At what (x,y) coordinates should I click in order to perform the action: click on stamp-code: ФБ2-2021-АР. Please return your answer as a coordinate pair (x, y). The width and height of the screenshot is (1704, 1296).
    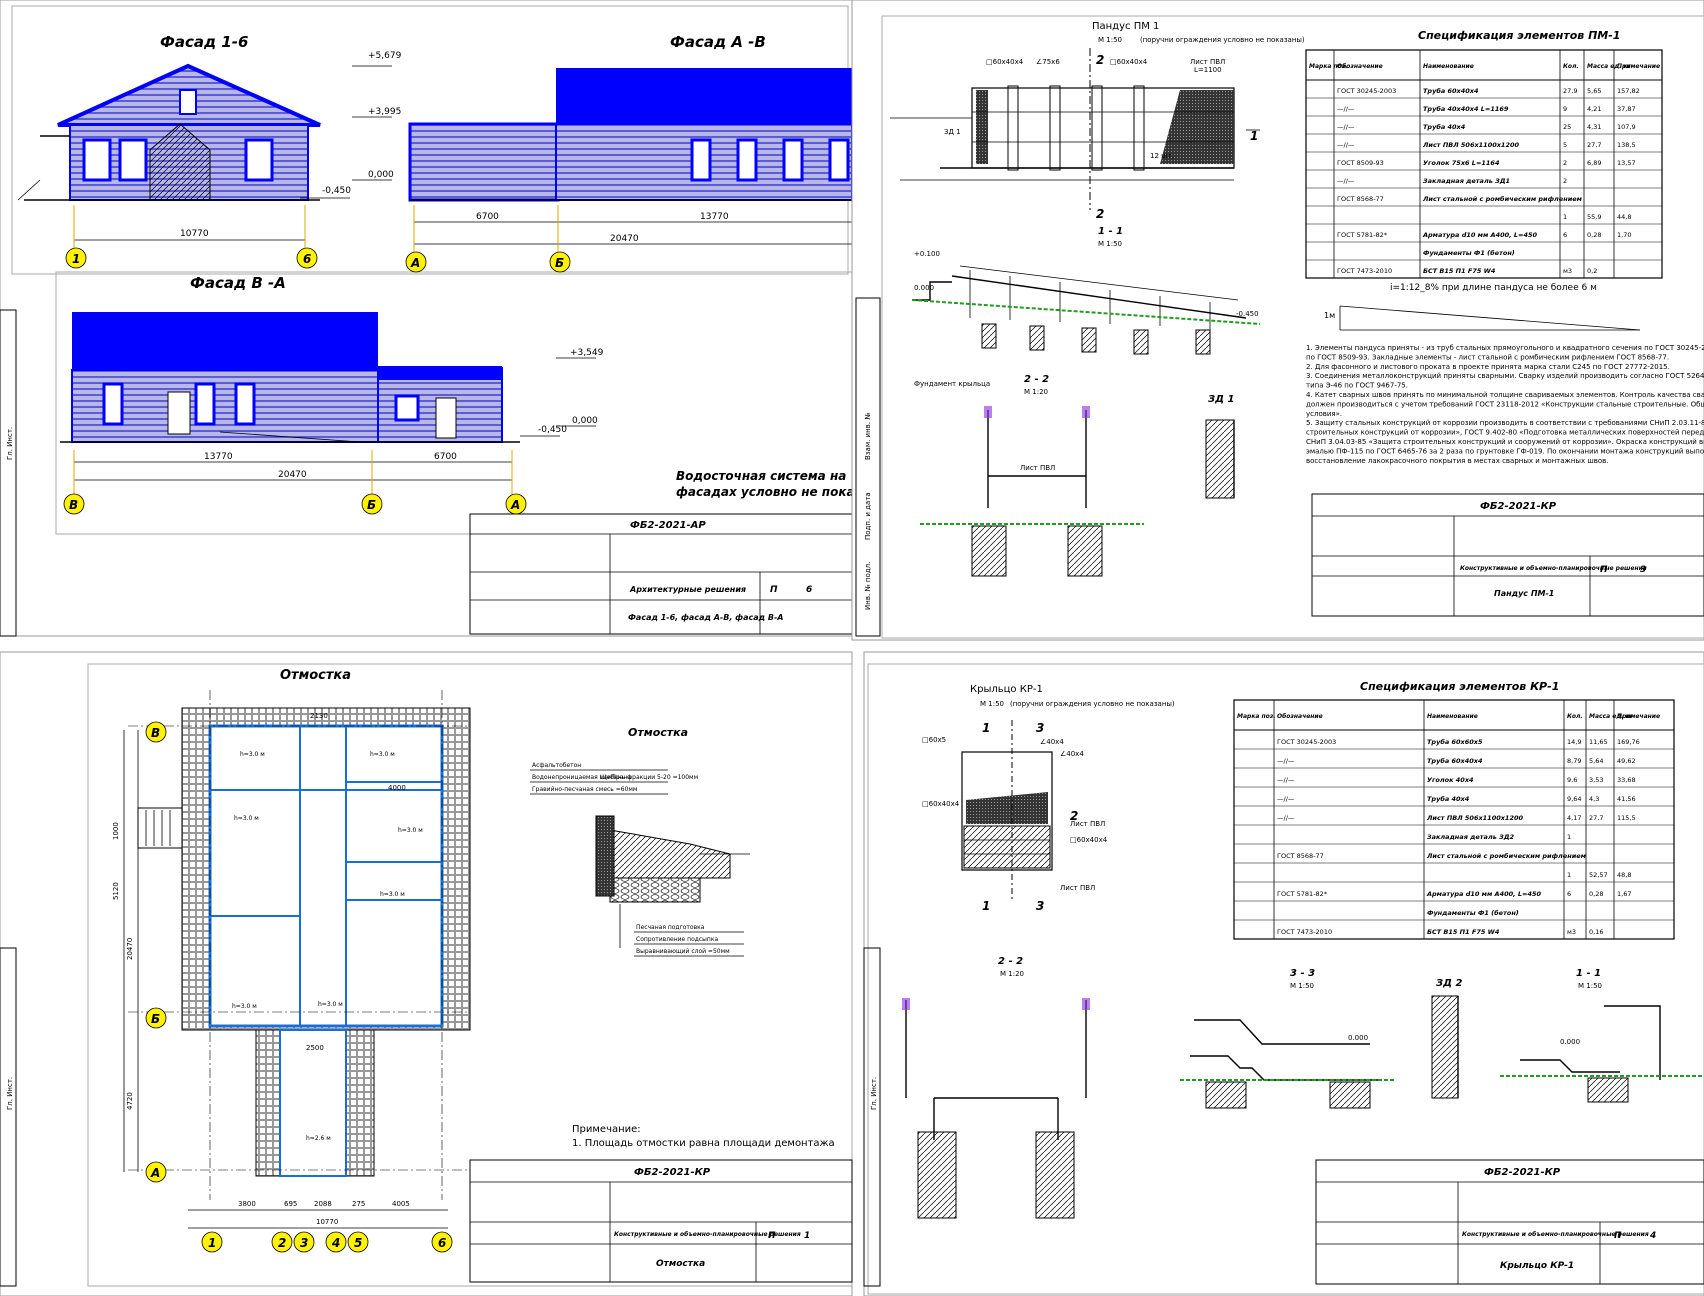
    Looking at the image, I should click on (668, 525).